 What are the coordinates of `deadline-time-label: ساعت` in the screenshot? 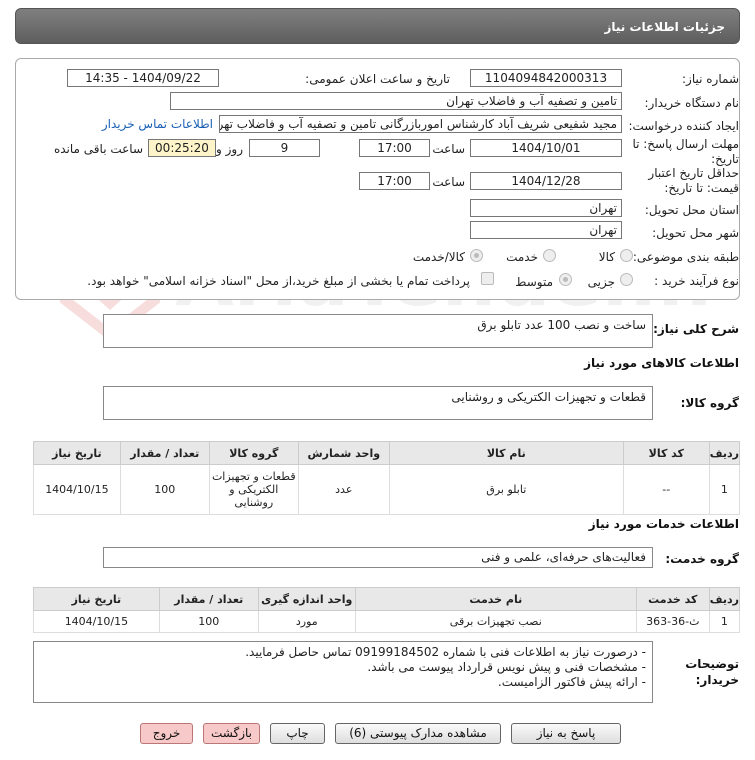 It's located at (448, 149).